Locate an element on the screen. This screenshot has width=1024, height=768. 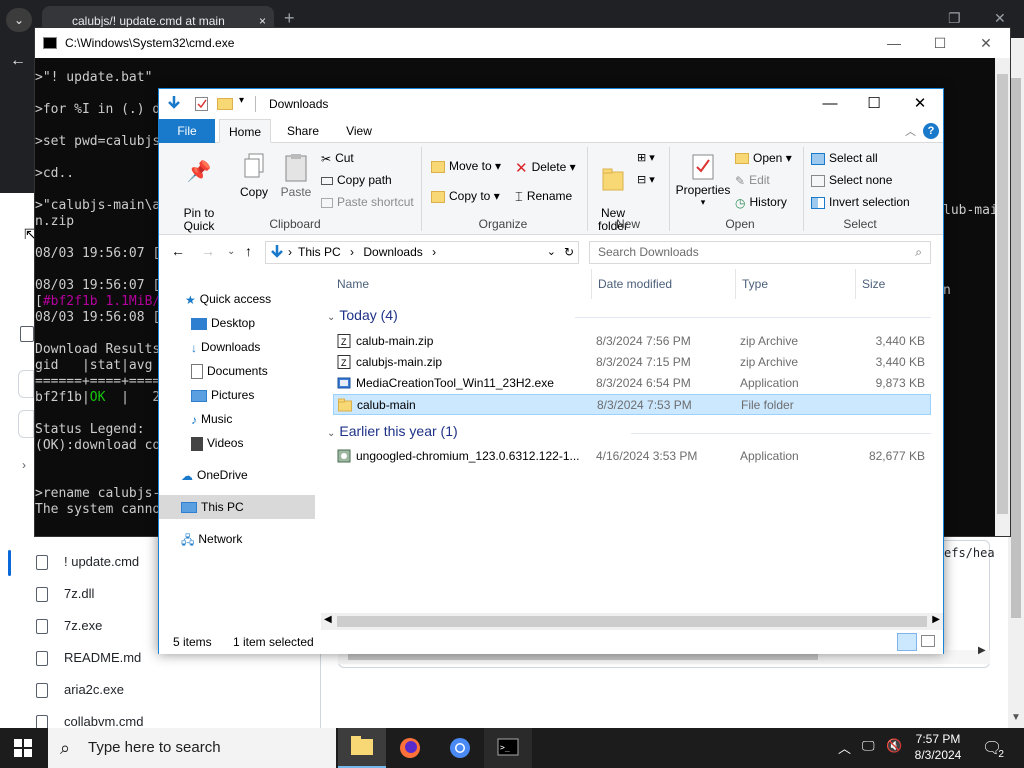
terminal-taskbar-icon: >_ is located at coordinates (508, 748).